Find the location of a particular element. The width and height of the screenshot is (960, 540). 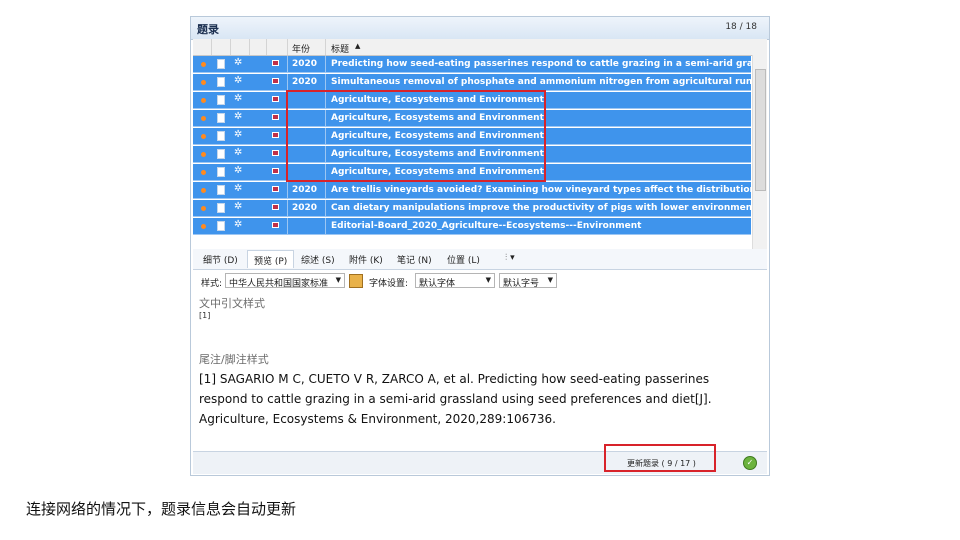

grid-header: 年份 标题 ▲ is located at coordinates (480, 47).